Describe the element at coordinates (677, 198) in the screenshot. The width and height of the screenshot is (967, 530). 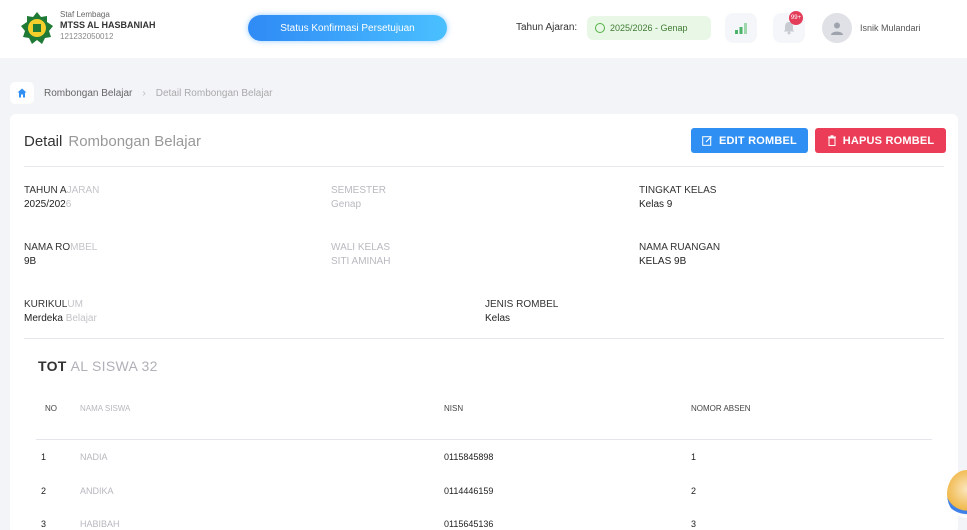
I see `field-tingkat-kelas: TINGKAT KELAS Kelas 9` at that location.